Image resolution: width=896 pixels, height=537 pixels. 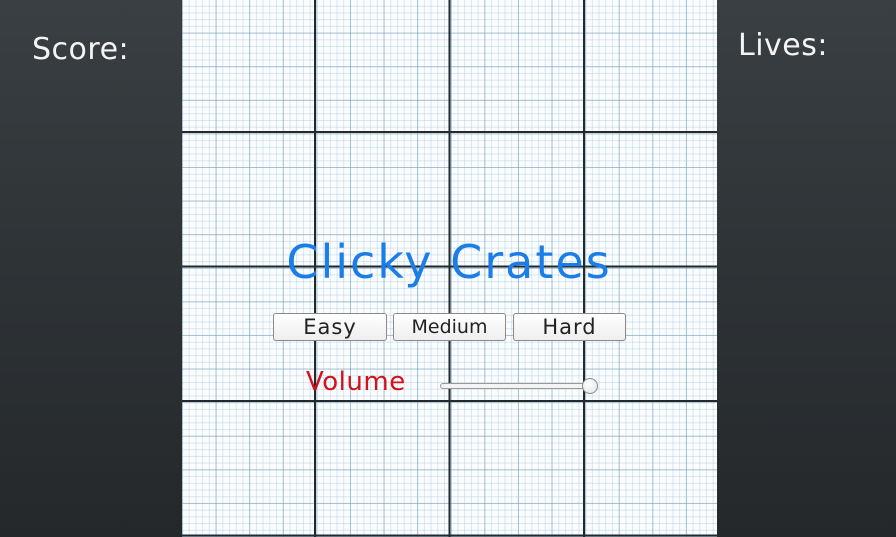 I want to click on game-title: Clicky Crates, so click(x=449, y=262).